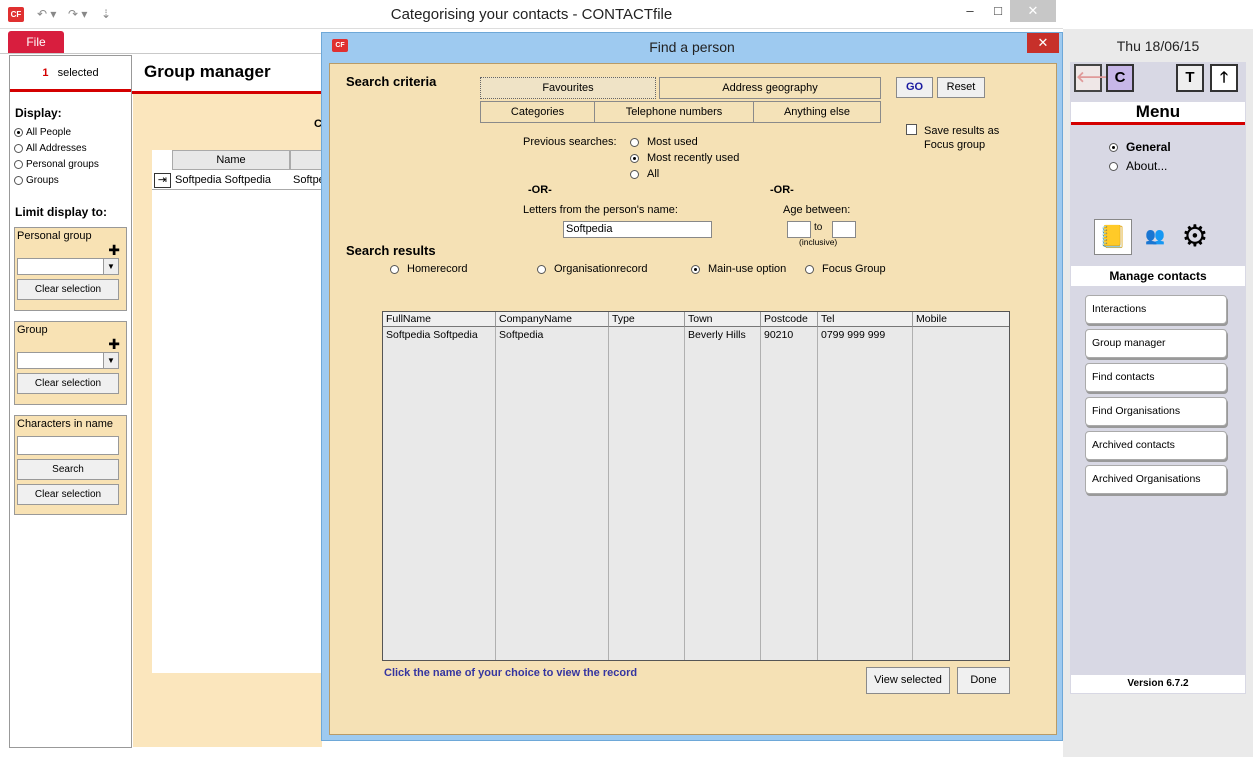  Describe the element at coordinates (961, 319) in the screenshot. I see `column-mobile: Mobile` at that location.